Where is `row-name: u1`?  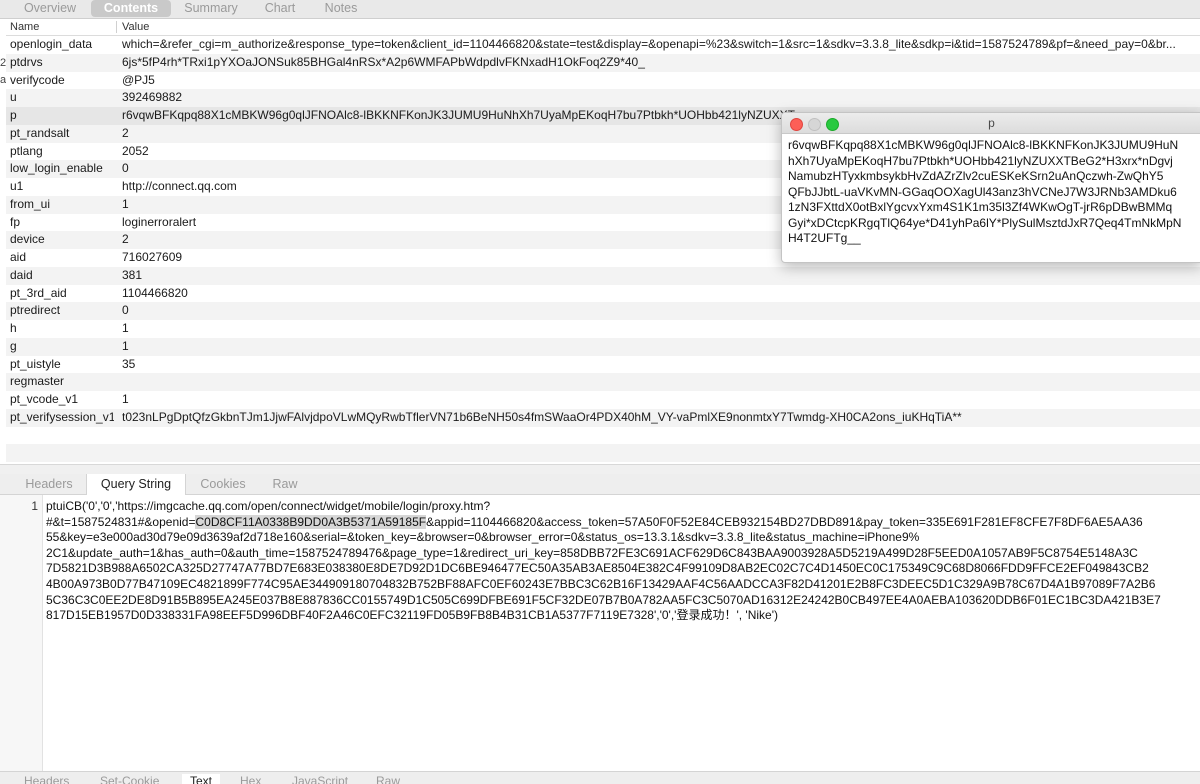 row-name: u1 is located at coordinates (17, 186).